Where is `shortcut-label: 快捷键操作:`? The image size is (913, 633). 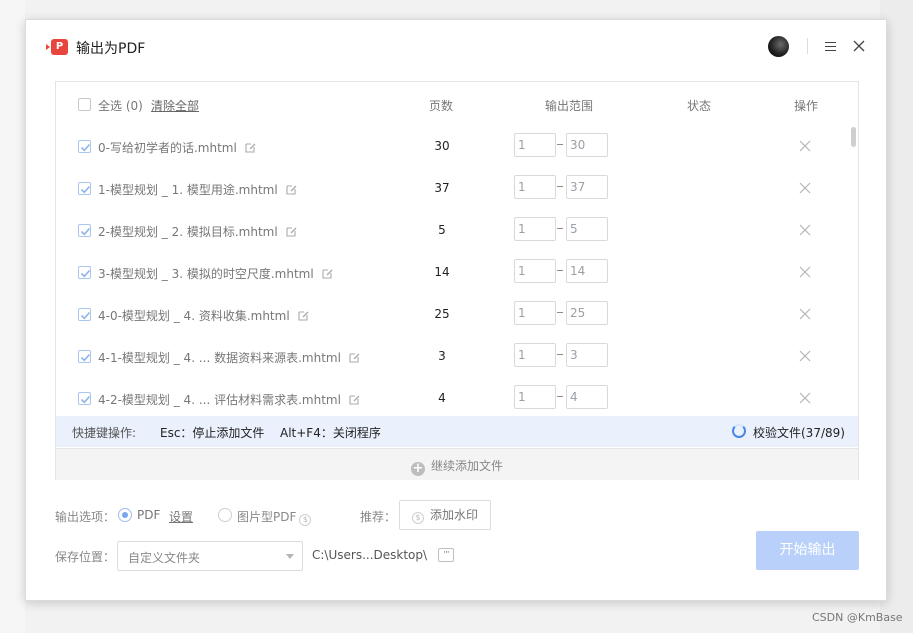 shortcut-label: 快捷键操作: is located at coordinates (104, 433).